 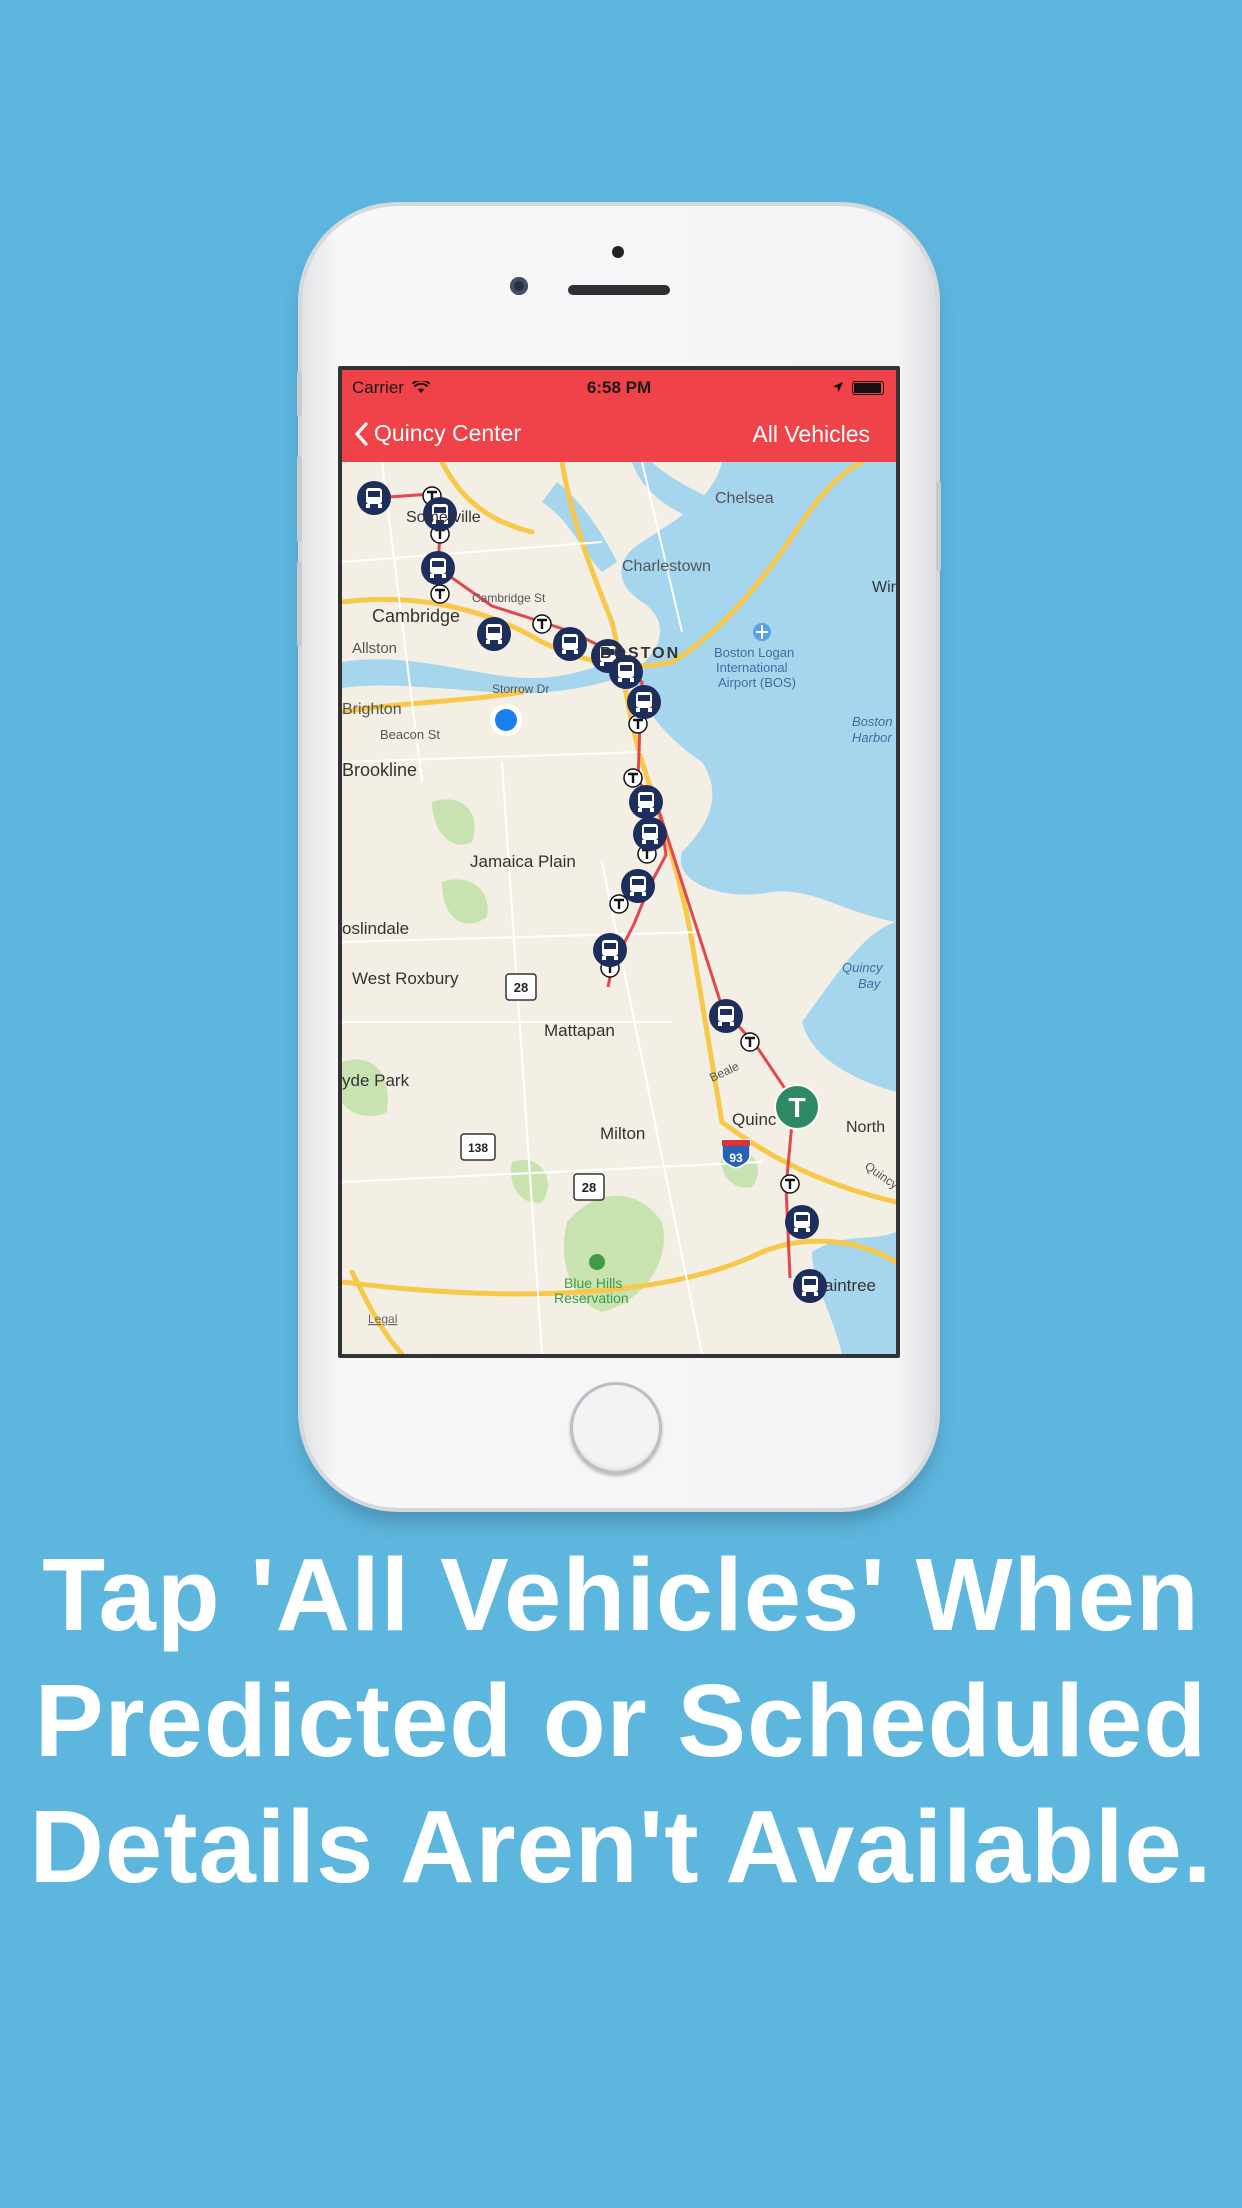 What do you see at coordinates (850, 1285) in the screenshot?
I see `map-label: aintree` at bounding box center [850, 1285].